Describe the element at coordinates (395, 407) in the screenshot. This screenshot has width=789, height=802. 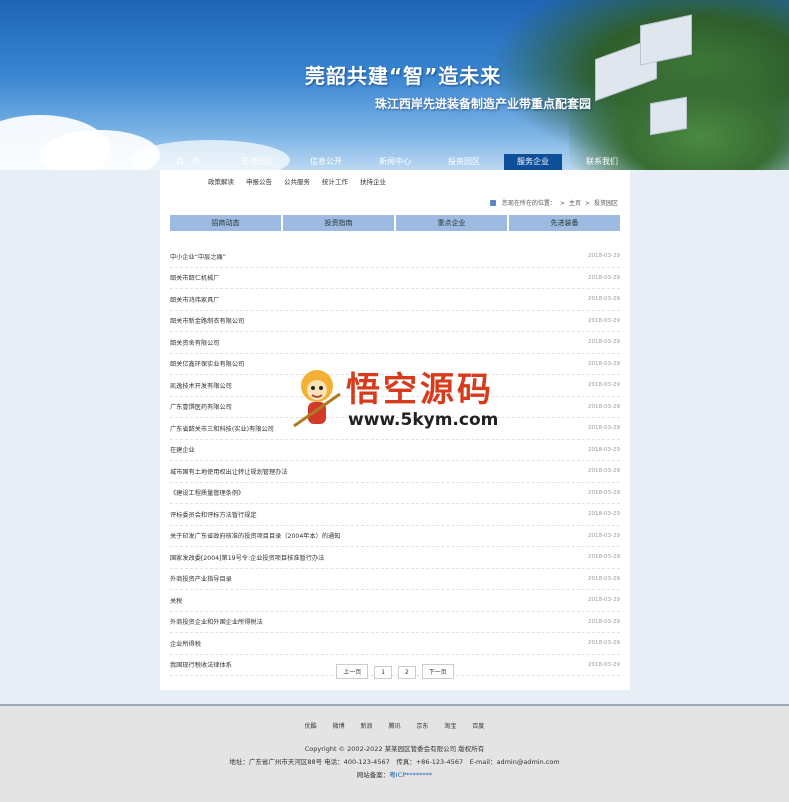
I see `list-item: 广东壹馔医药有限公司 2018-03-29` at that location.